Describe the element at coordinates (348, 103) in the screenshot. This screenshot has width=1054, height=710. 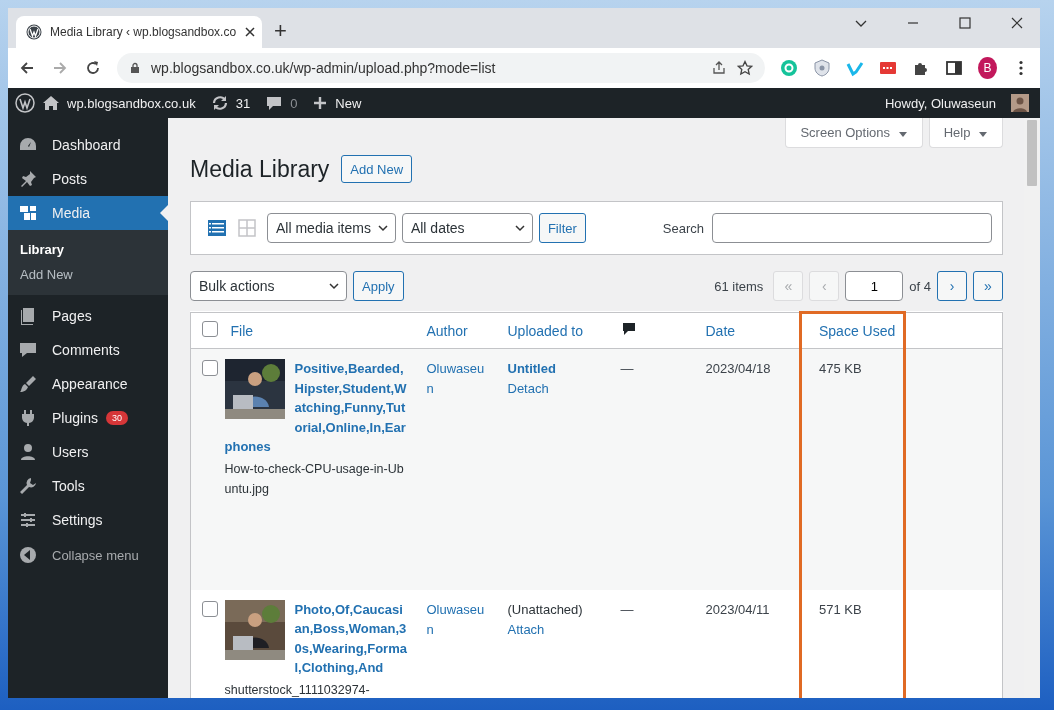
I see `new-link: New` at that location.